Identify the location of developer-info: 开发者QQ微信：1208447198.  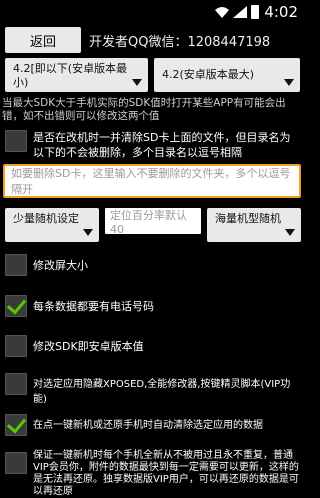
(180, 42).